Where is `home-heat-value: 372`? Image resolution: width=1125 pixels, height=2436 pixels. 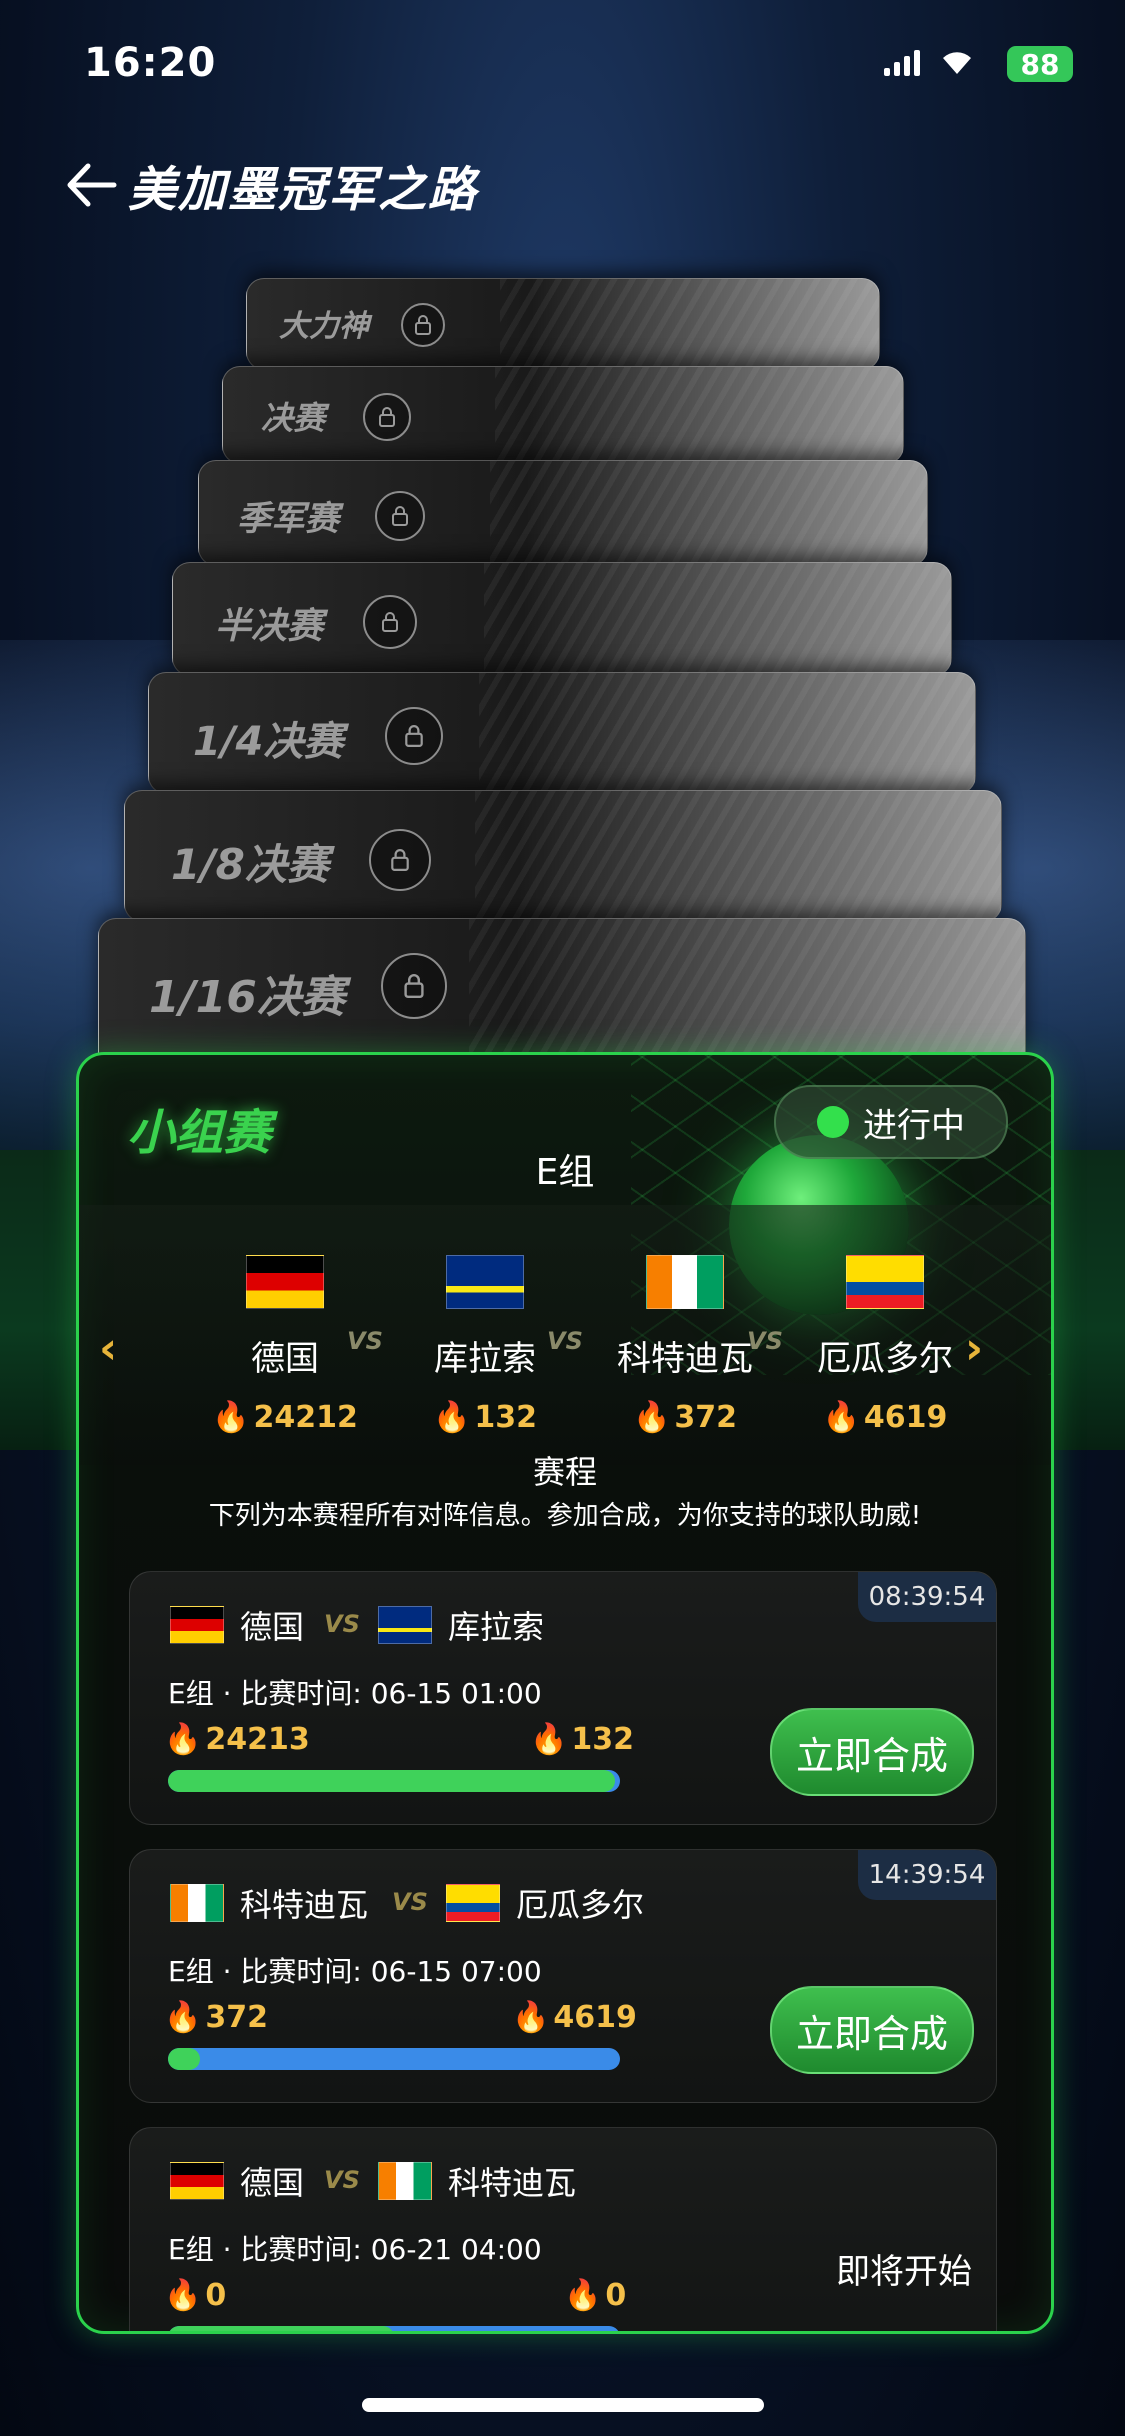
home-heat-value: 372 is located at coordinates (236, 2017).